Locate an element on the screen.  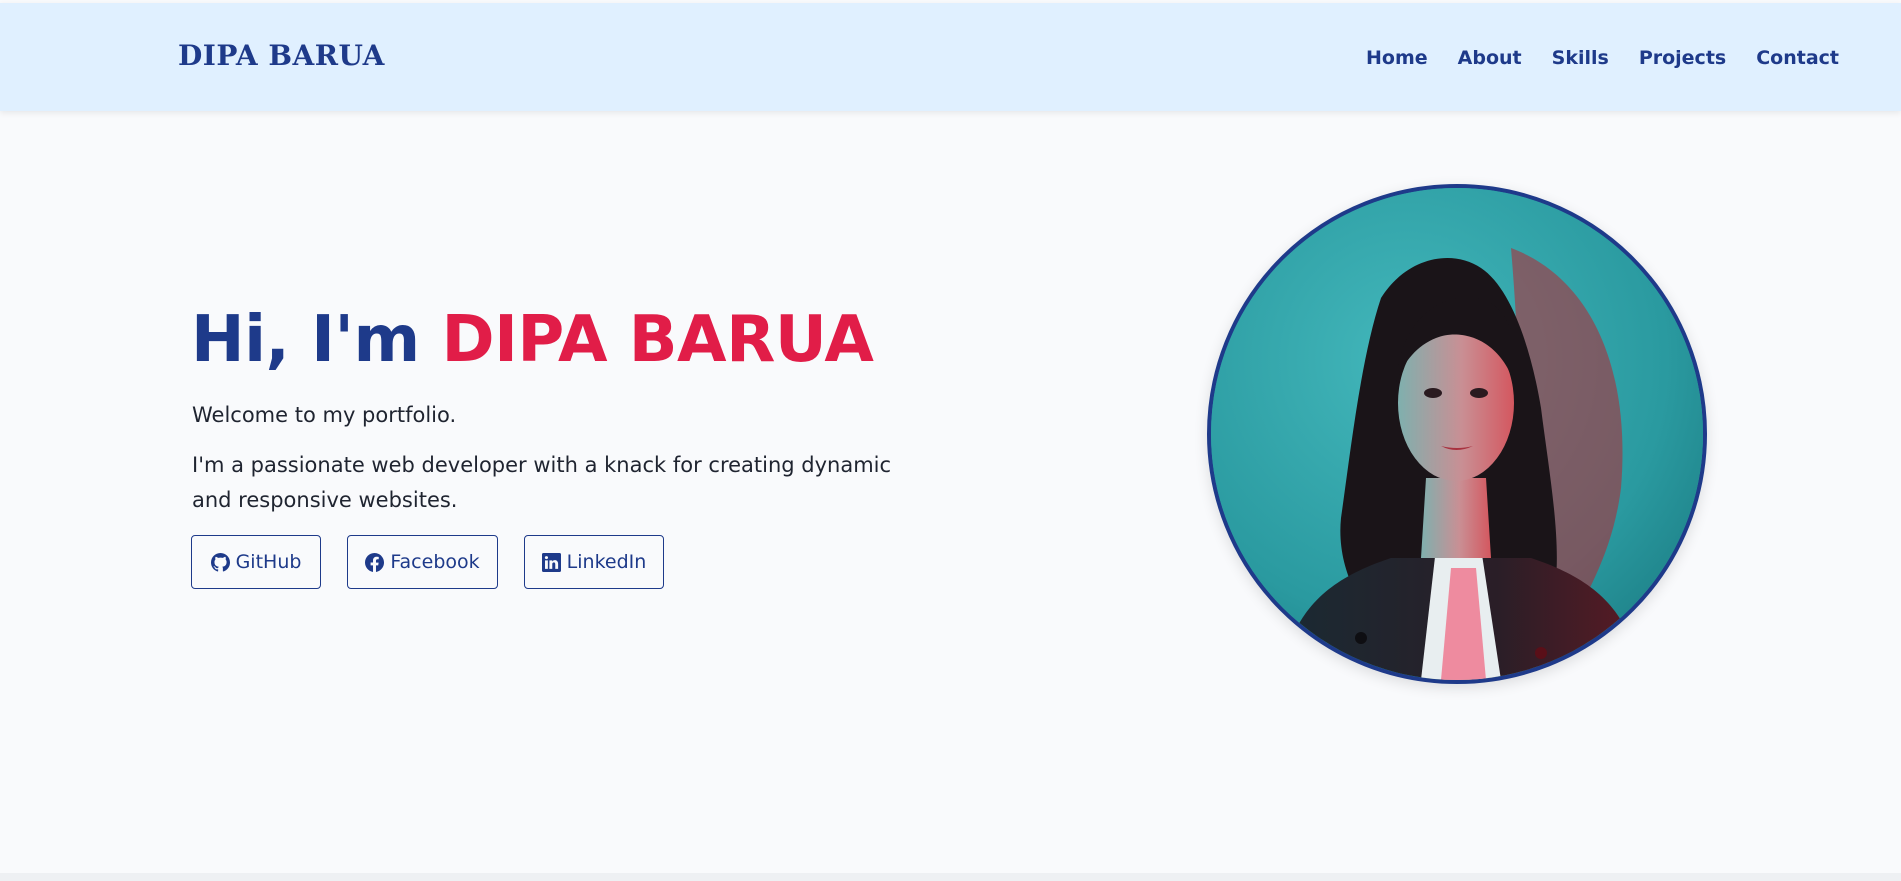
hero-title: Hi, I'm DIPA BARUA is located at coordinates (532, 340).